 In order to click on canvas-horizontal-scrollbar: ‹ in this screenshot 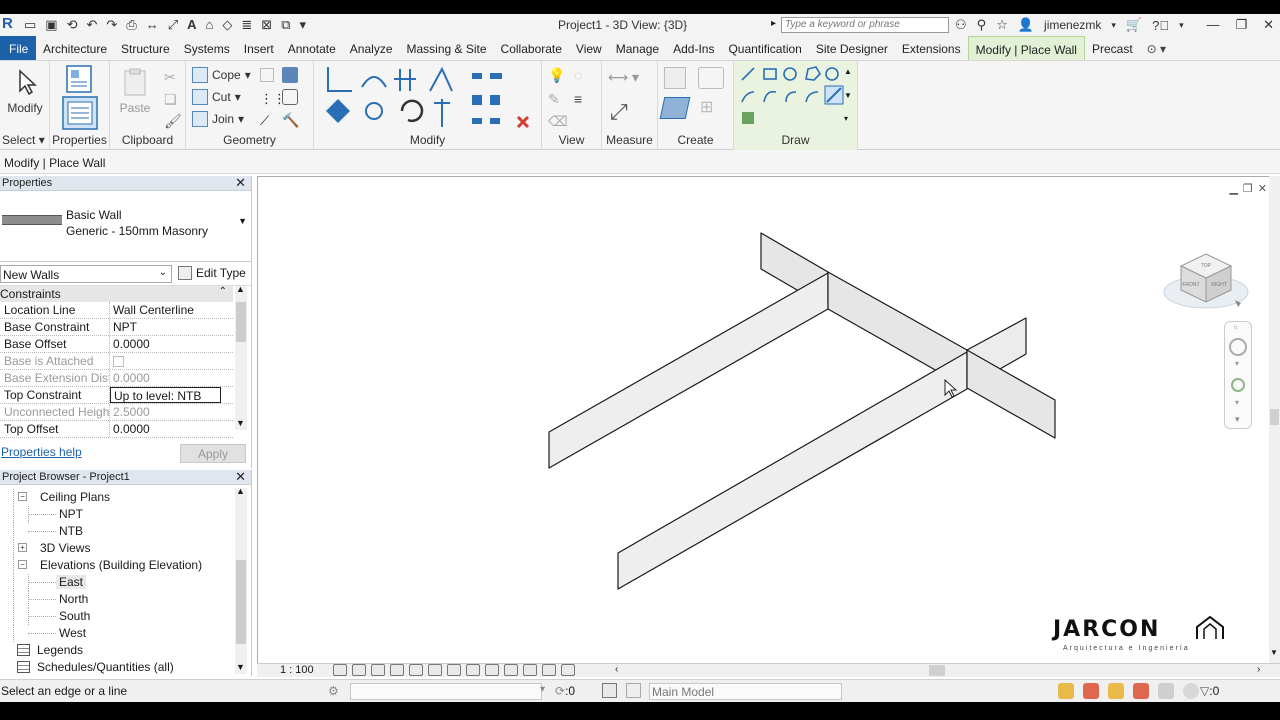, I will do `click(939, 670)`.